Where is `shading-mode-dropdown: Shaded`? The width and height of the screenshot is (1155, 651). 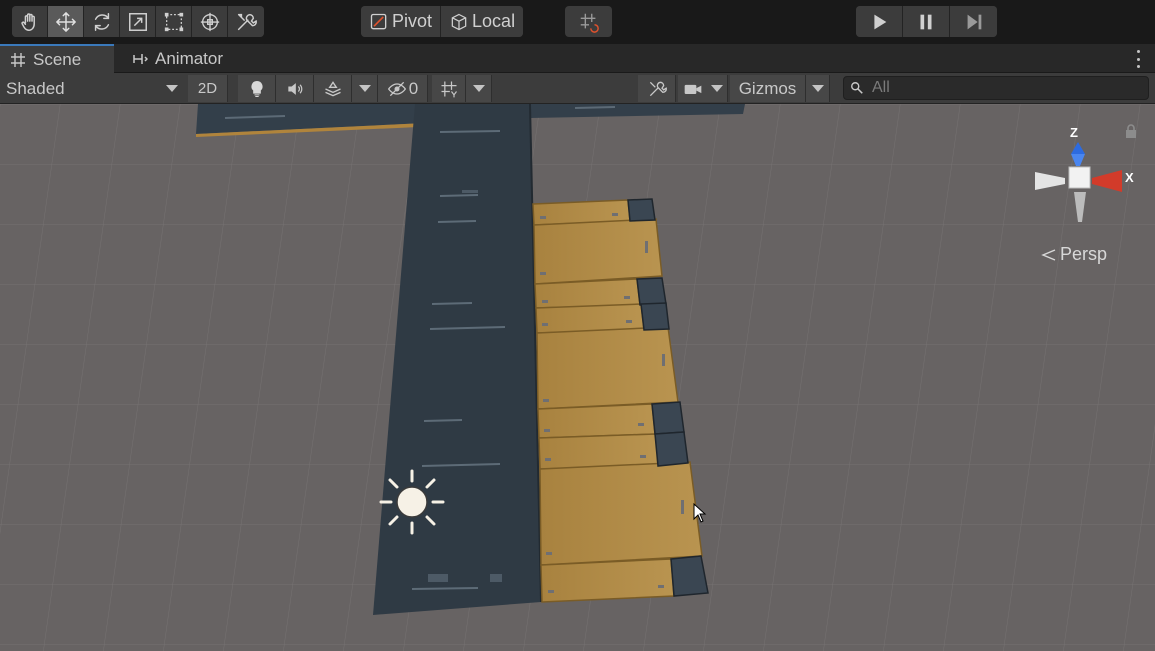
shading-mode-dropdown: Shaded is located at coordinates (92, 88).